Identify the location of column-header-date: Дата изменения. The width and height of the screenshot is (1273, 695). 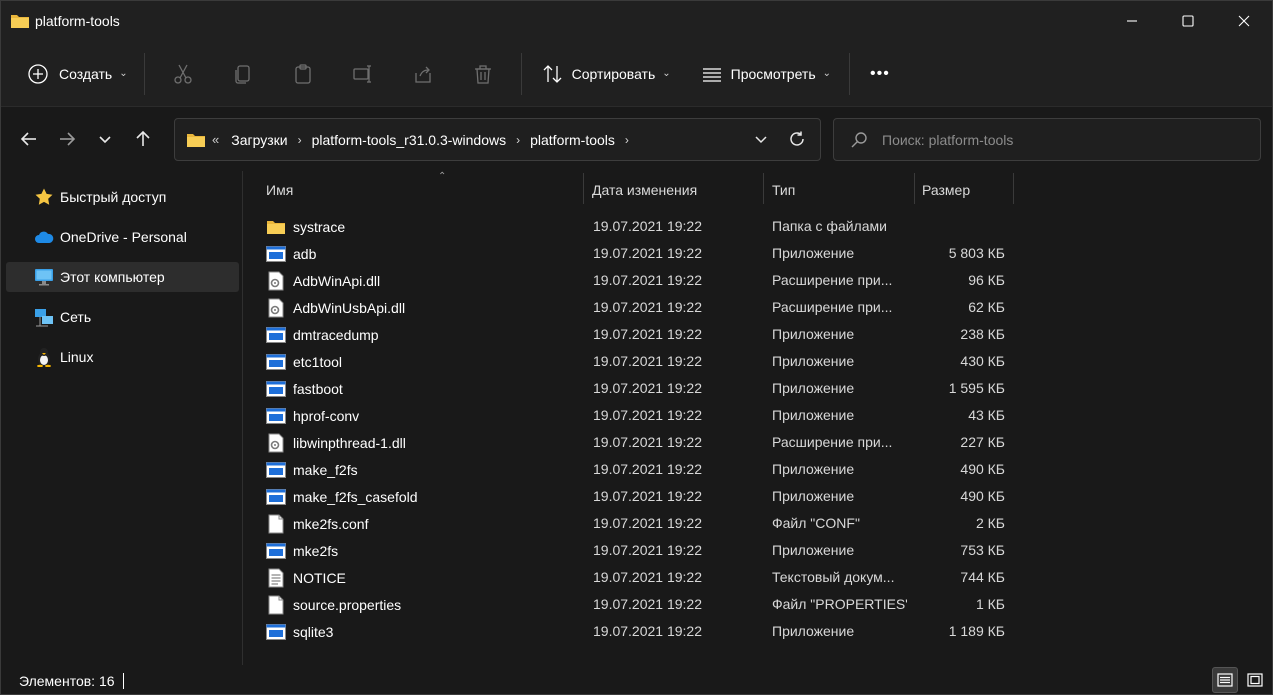
(677, 189).